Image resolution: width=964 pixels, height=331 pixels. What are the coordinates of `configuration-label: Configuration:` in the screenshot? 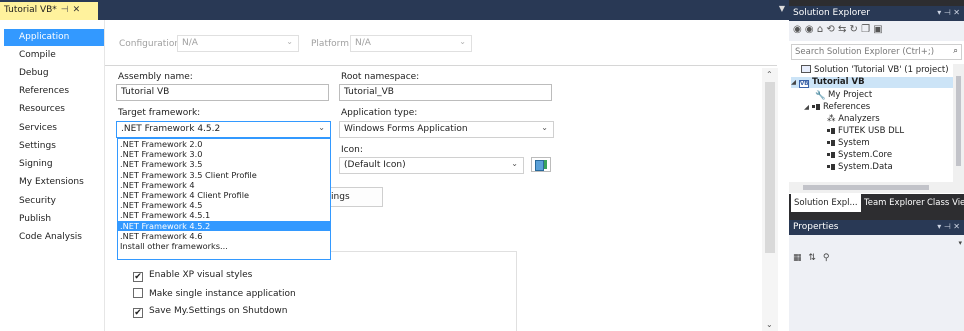 It's located at (151, 44).